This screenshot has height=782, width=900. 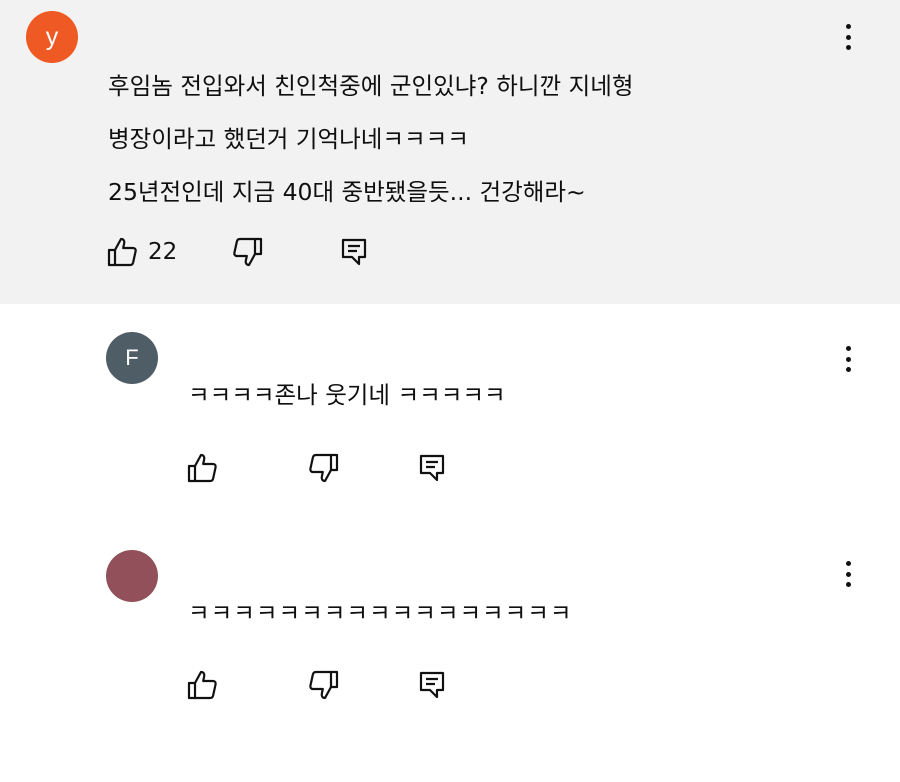 I want to click on avatar-letter: y, so click(x=52, y=36).